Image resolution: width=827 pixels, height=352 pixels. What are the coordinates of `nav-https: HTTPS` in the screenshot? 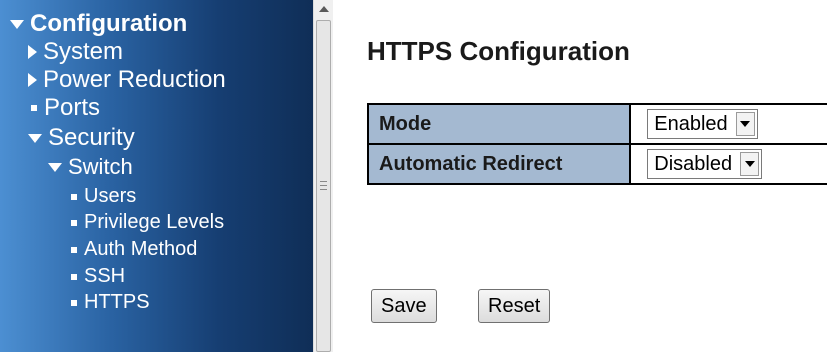 It's located at (109, 302).